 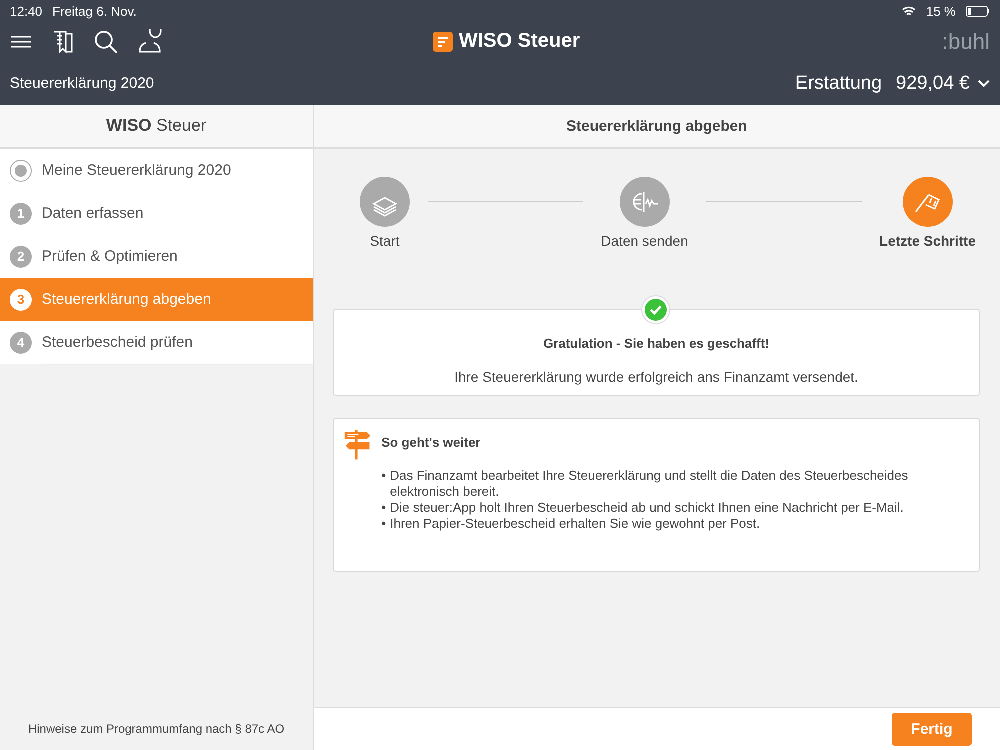 I want to click on brand-logo-text: :buhl, so click(x=966, y=42).